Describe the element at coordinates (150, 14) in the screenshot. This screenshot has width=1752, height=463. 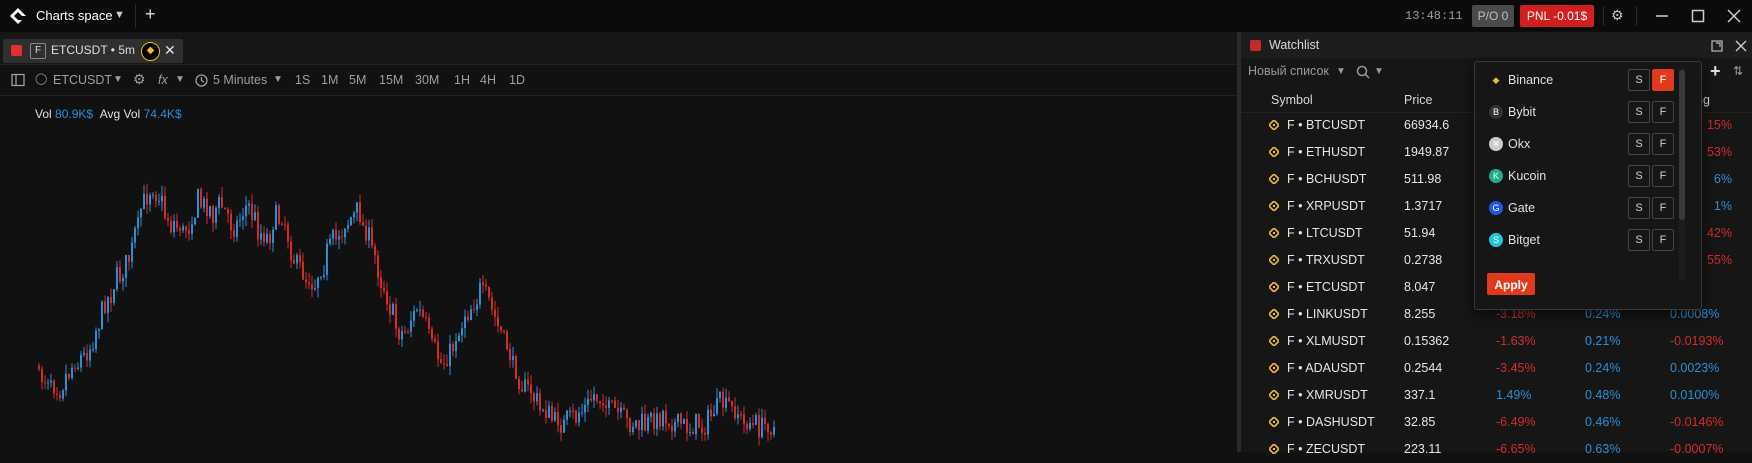
I see `add-workspace-button: +` at that location.